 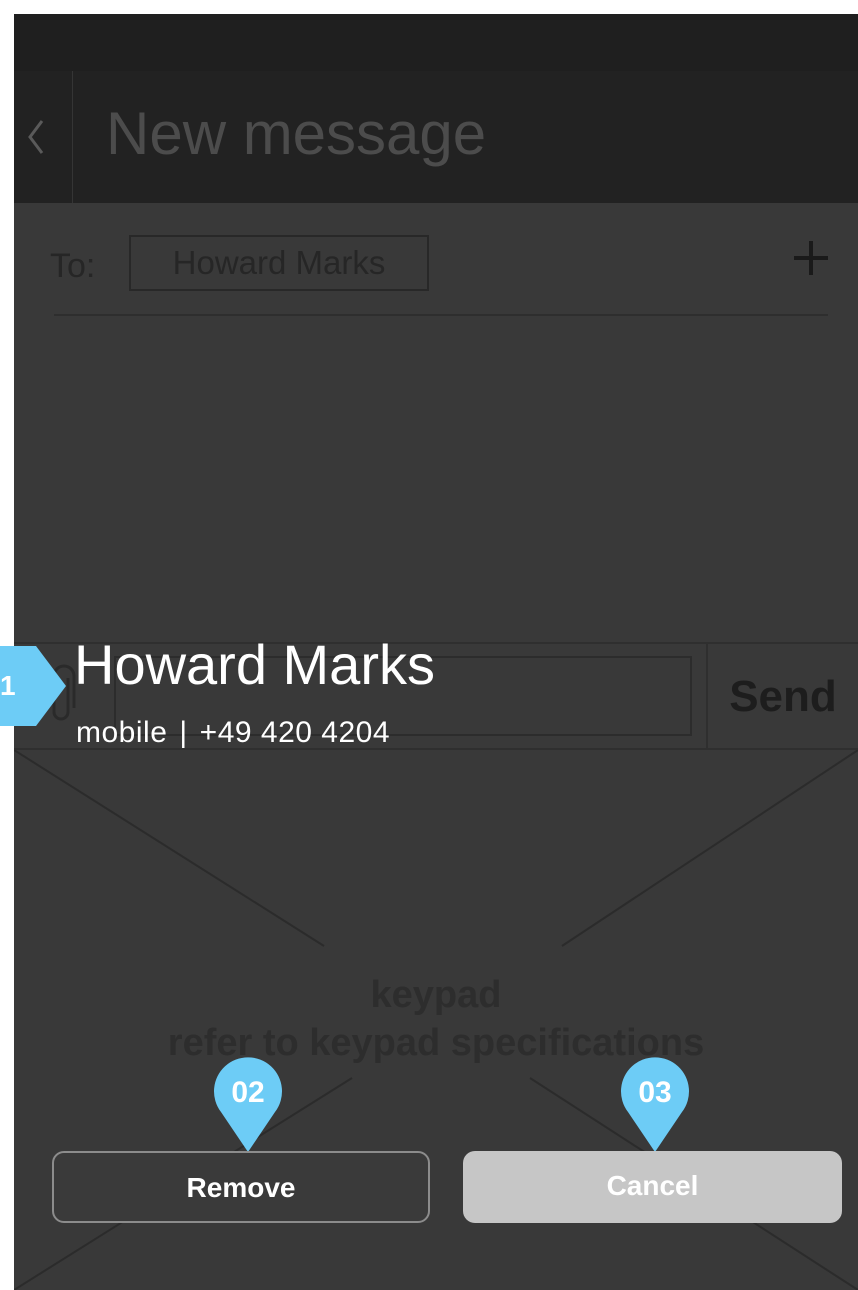 I want to click on navigation-bar: New message, so click(x=436, y=137).